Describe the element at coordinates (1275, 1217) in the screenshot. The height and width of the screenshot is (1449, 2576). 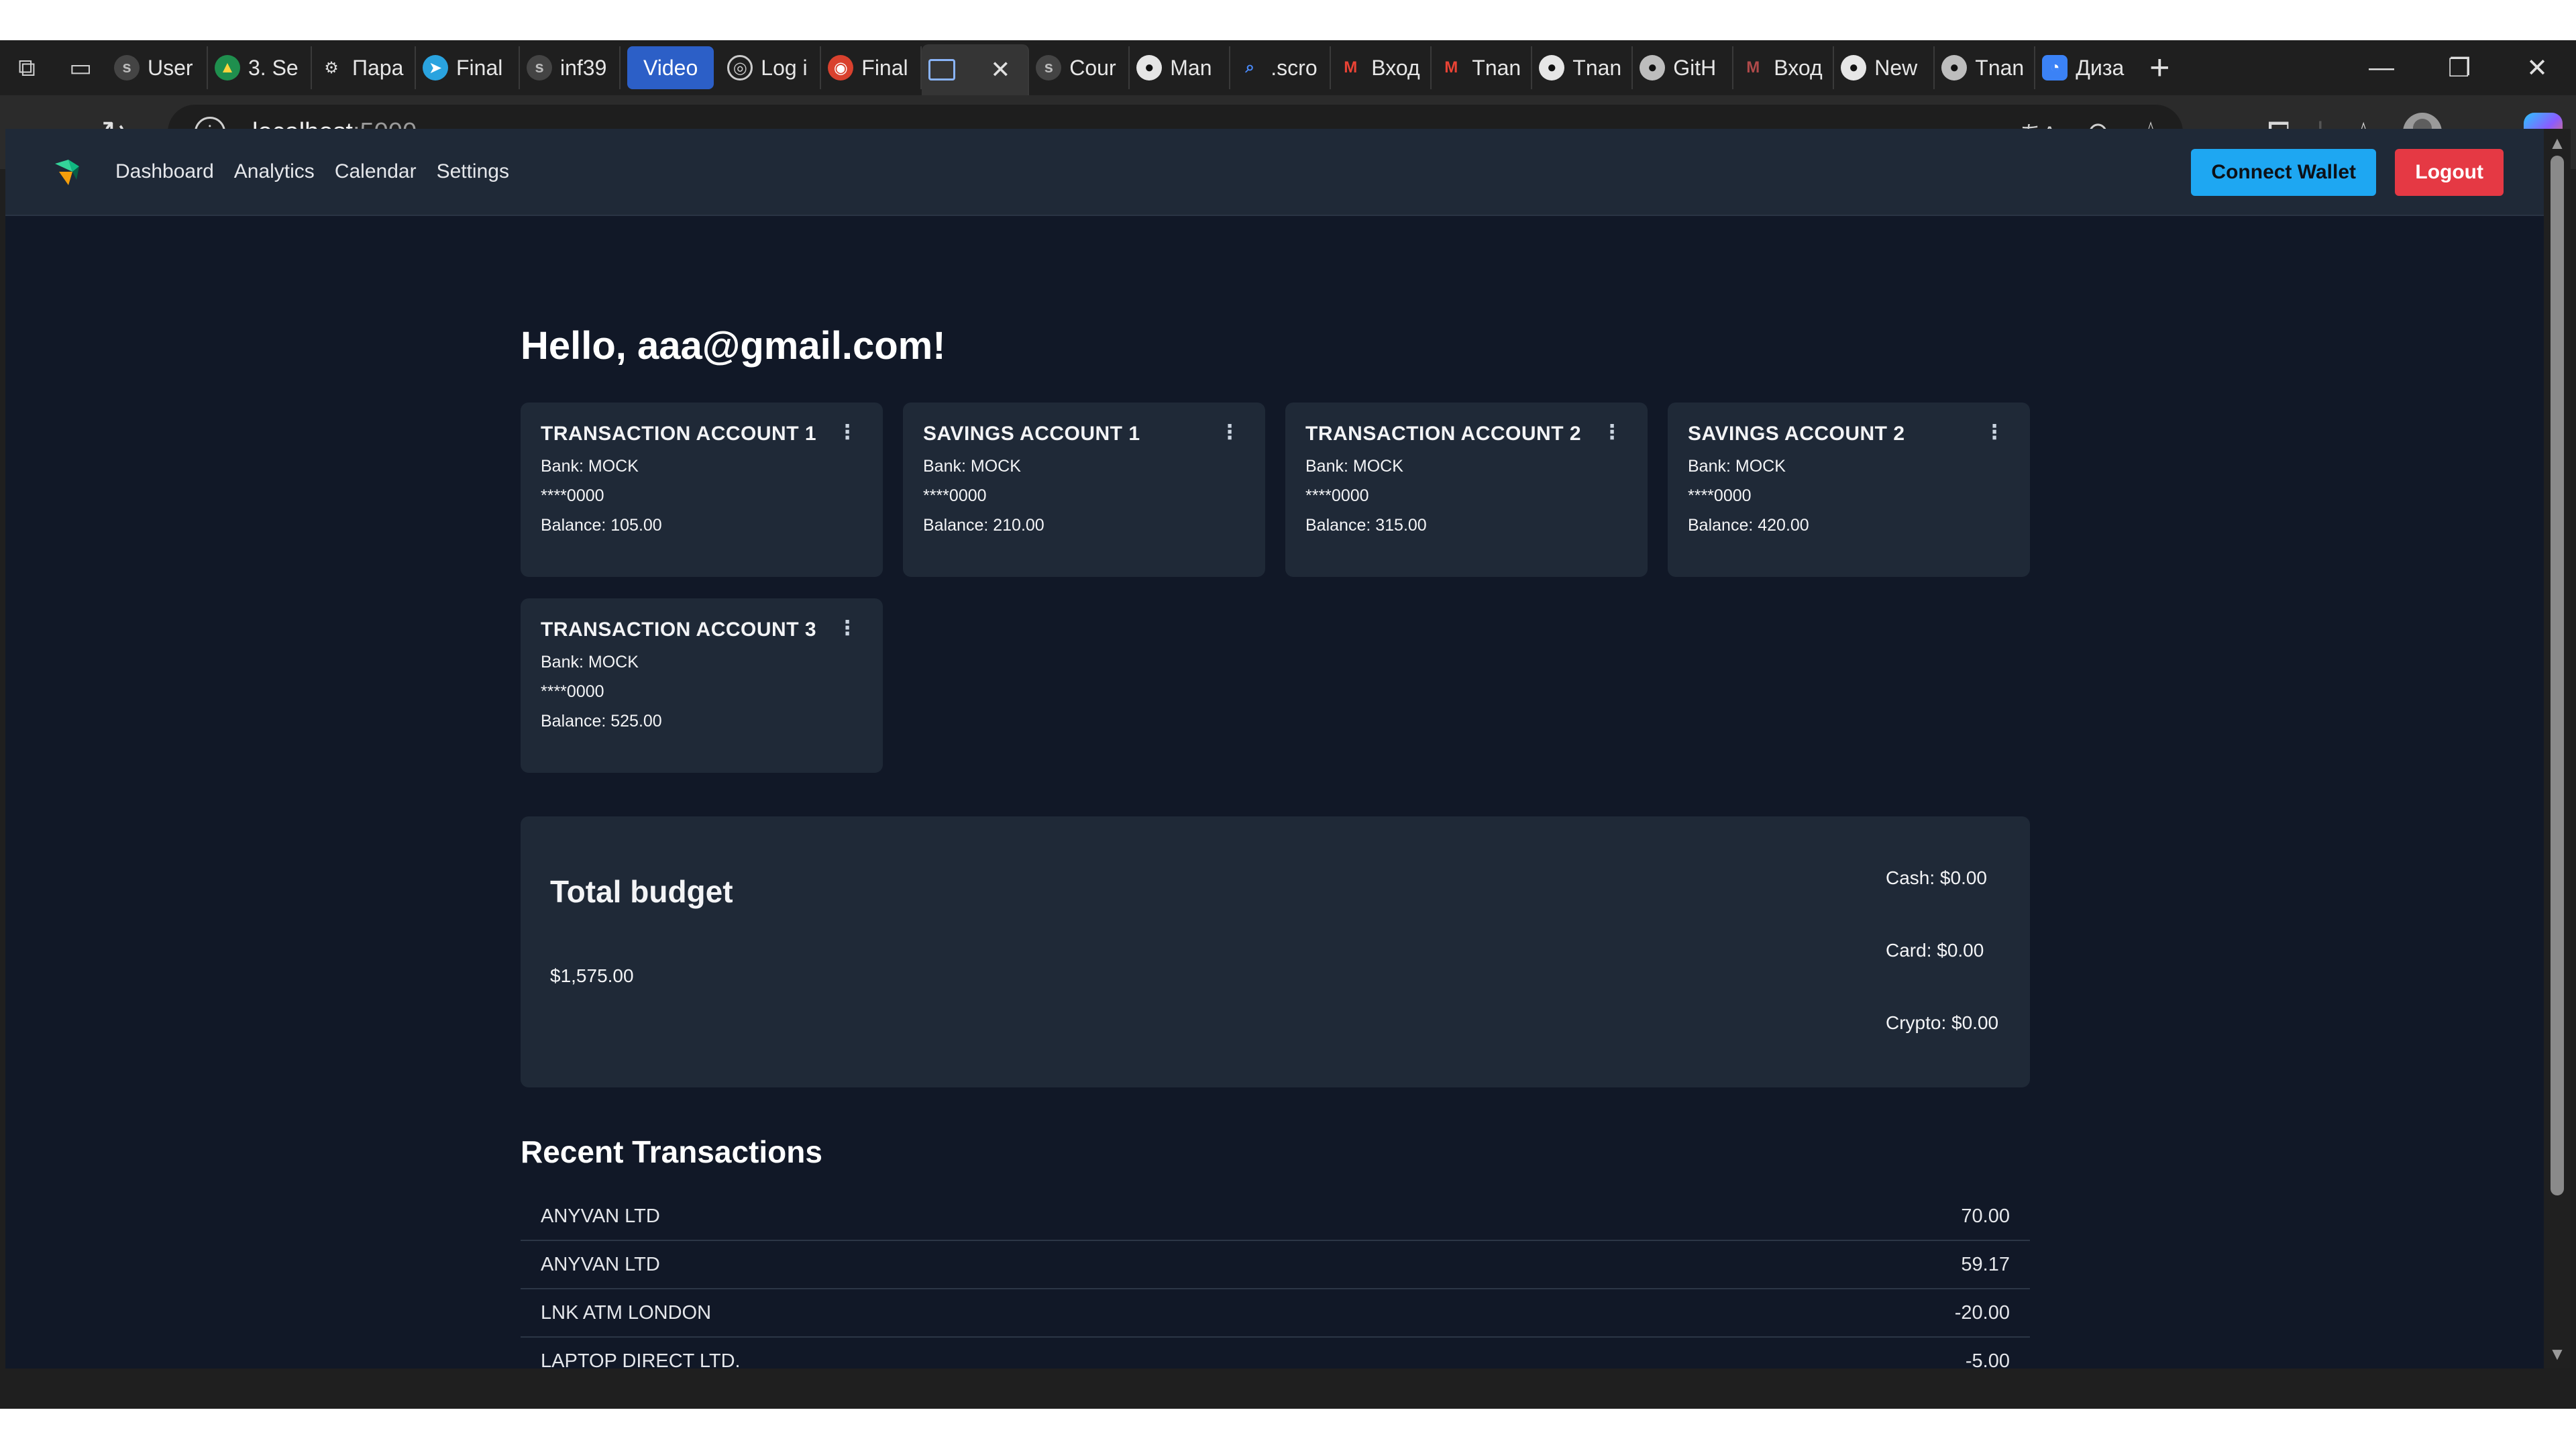
I see `transaction-row: ANYVAN LTD 70.00` at that location.